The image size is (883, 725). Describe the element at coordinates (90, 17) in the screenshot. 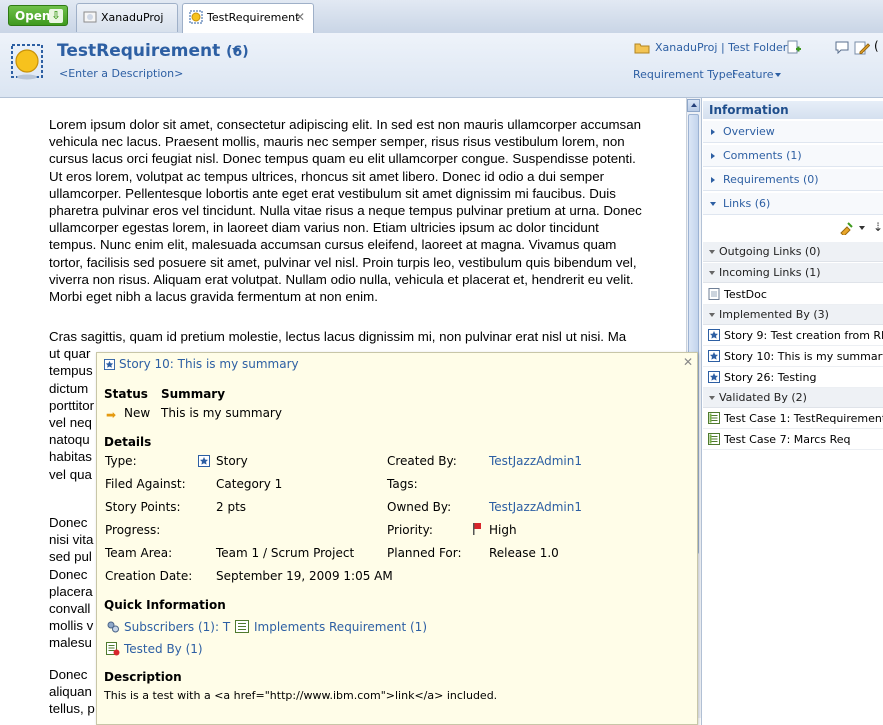

I see `project-icon` at that location.